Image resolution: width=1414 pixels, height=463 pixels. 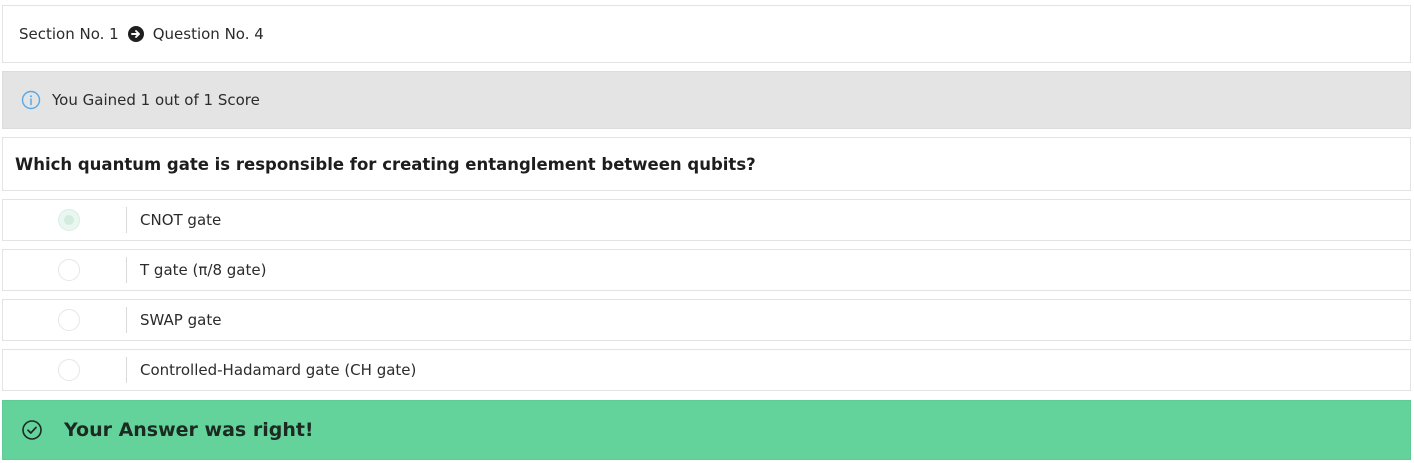 What do you see at coordinates (135, 34) in the screenshot?
I see `arrow-circle-right-icon` at bounding box center [135, 34].